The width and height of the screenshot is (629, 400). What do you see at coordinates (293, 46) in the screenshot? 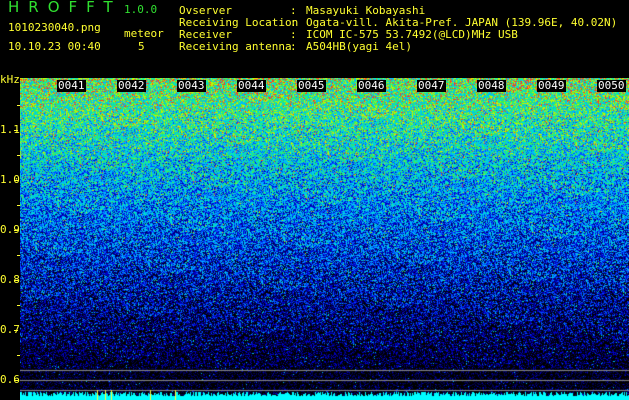
I see `info-colon: :` at bounding box center [293, 46].